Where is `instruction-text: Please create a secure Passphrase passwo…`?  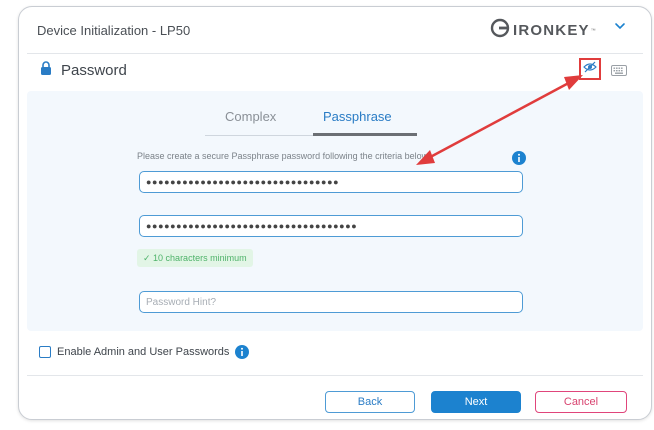 instruction-text: Please create a secure Passphrase passwo… is located at coordinates (284, 156).